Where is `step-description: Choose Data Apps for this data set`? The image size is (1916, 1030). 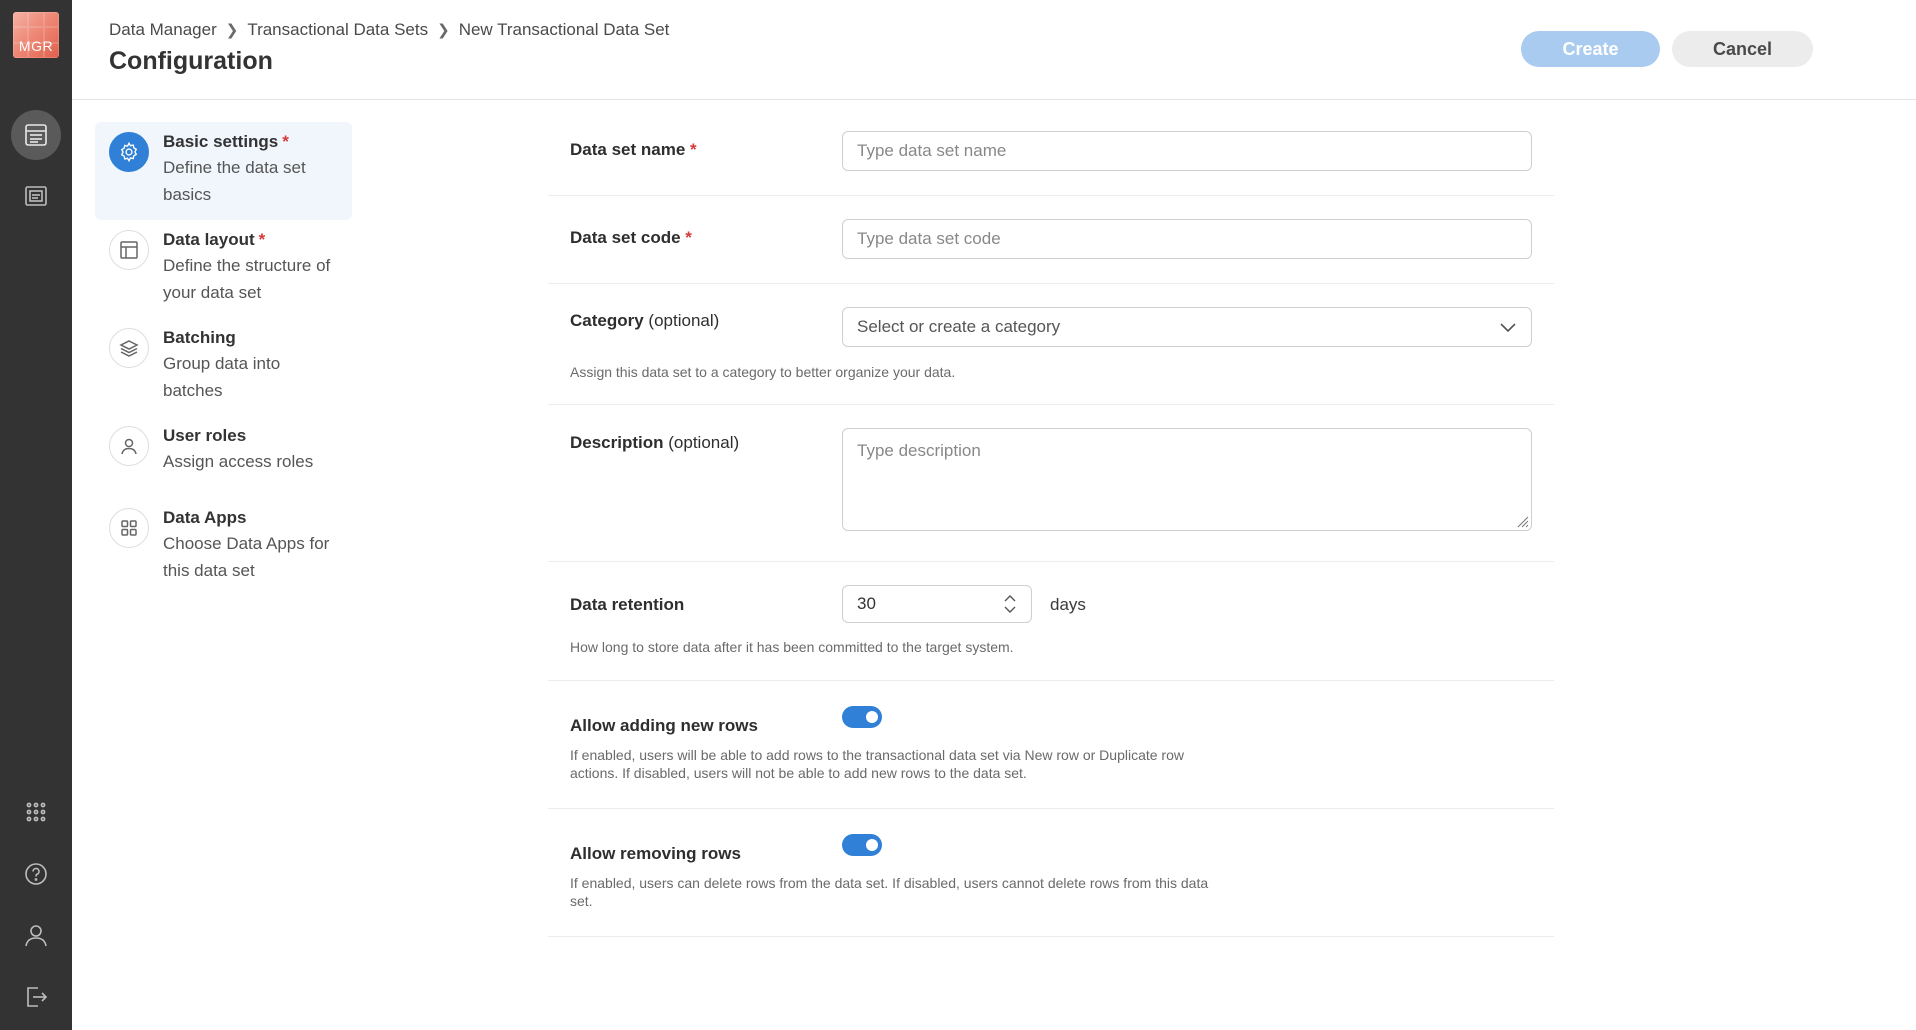 step-description: Choose Data Apps for this data set is located at coordinates (246, 557).